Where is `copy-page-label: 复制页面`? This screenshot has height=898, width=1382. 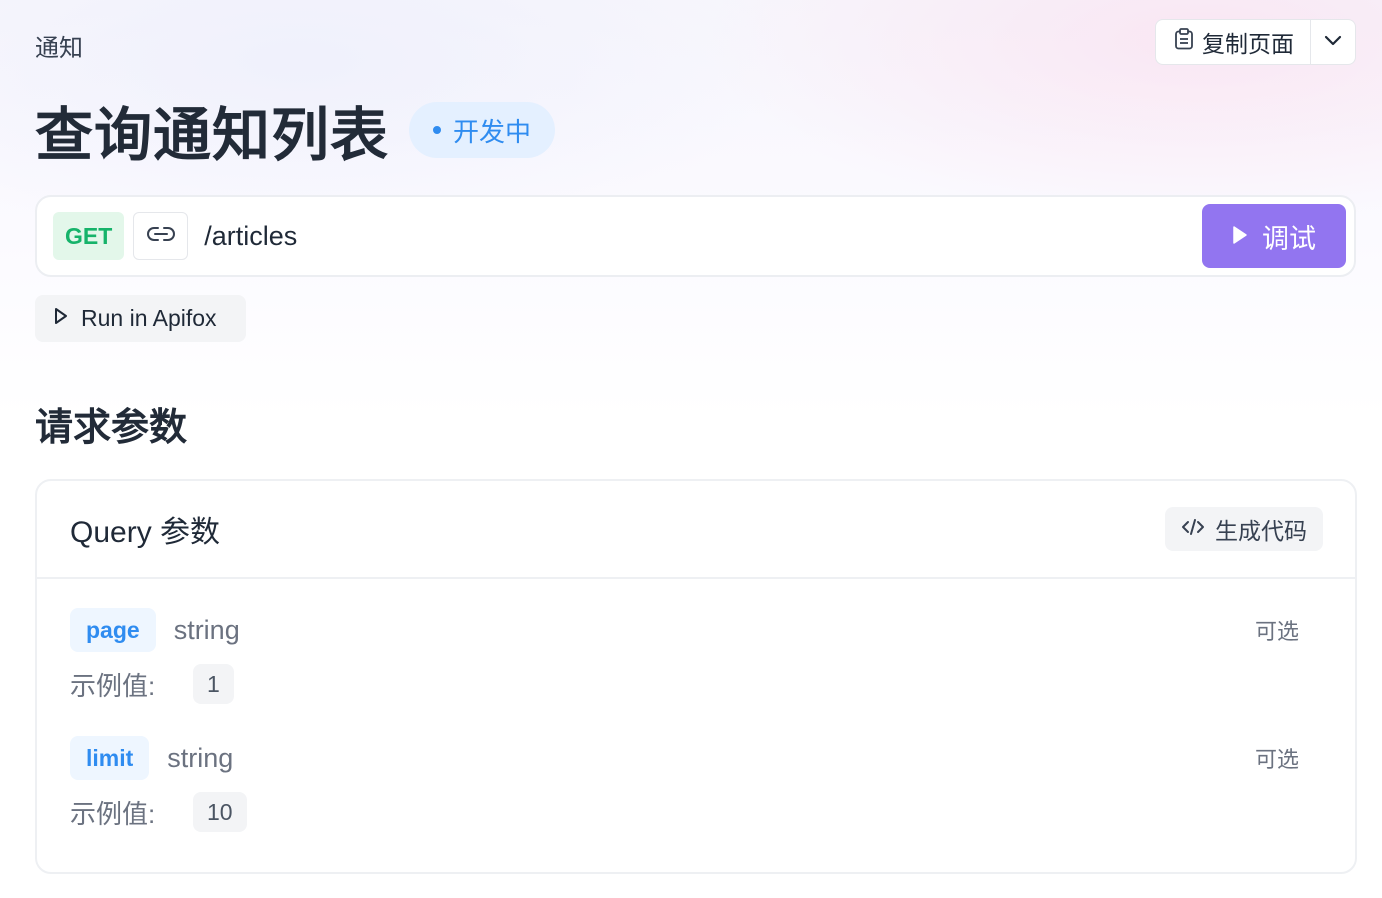 copy-page-label: 复制页面 is located at coordinates (1248, 44).